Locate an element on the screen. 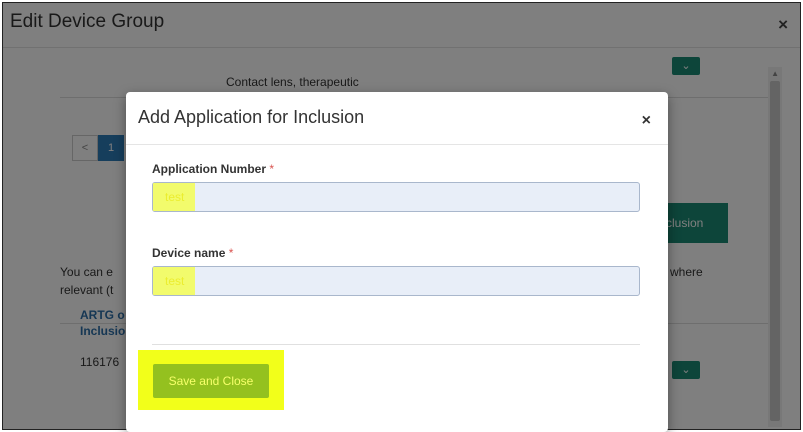 This screenshot has width=803, height=432. modal-header: Add Application for Inclusion × is located at coordinates (397, 118).